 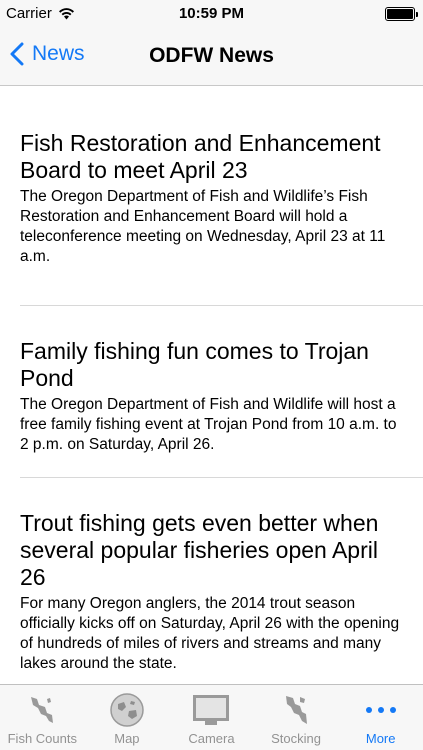 I want to click on tab-label: Map, so click(x=127, y=738).